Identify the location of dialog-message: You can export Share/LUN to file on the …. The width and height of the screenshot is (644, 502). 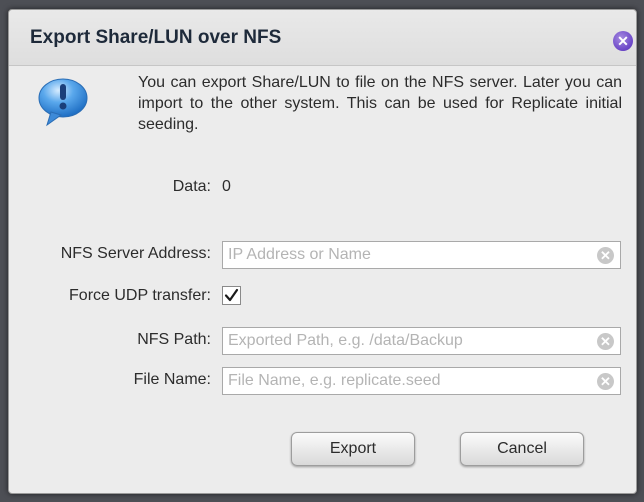
(380, 103).